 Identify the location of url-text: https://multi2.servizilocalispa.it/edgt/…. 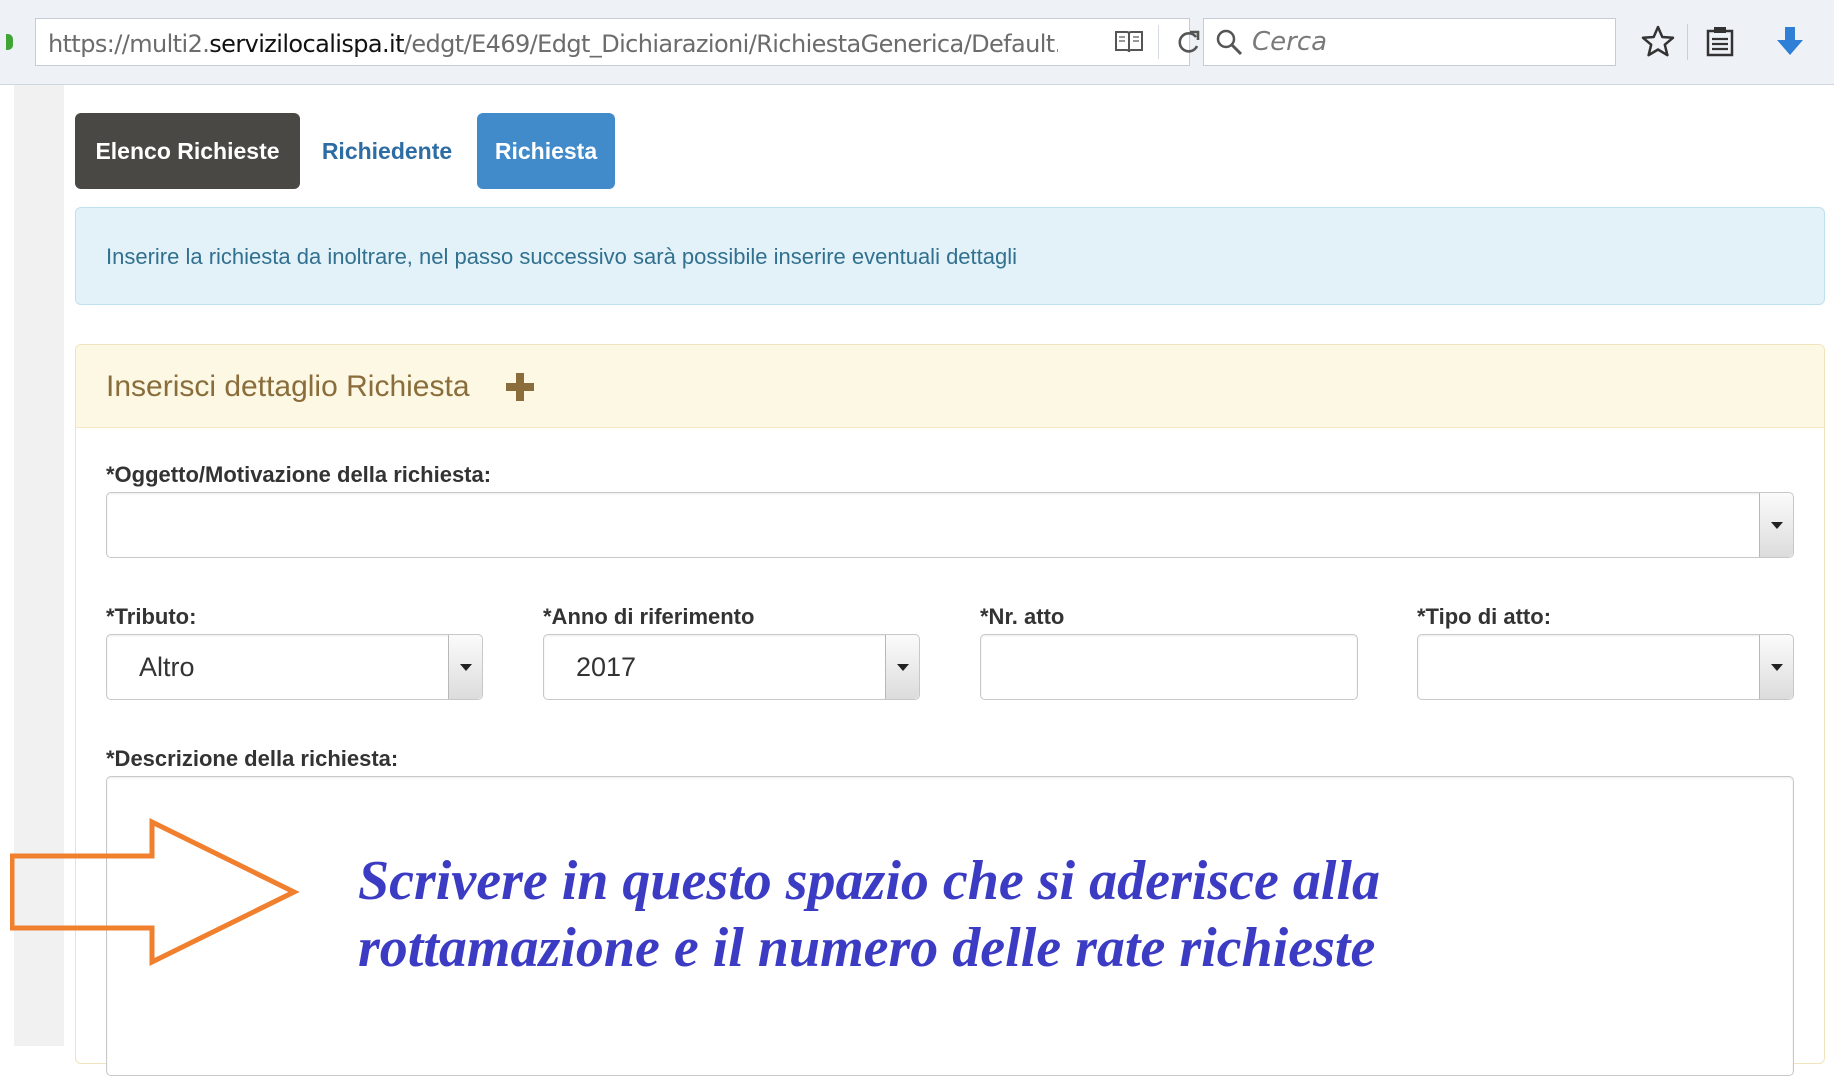
(553, 44).